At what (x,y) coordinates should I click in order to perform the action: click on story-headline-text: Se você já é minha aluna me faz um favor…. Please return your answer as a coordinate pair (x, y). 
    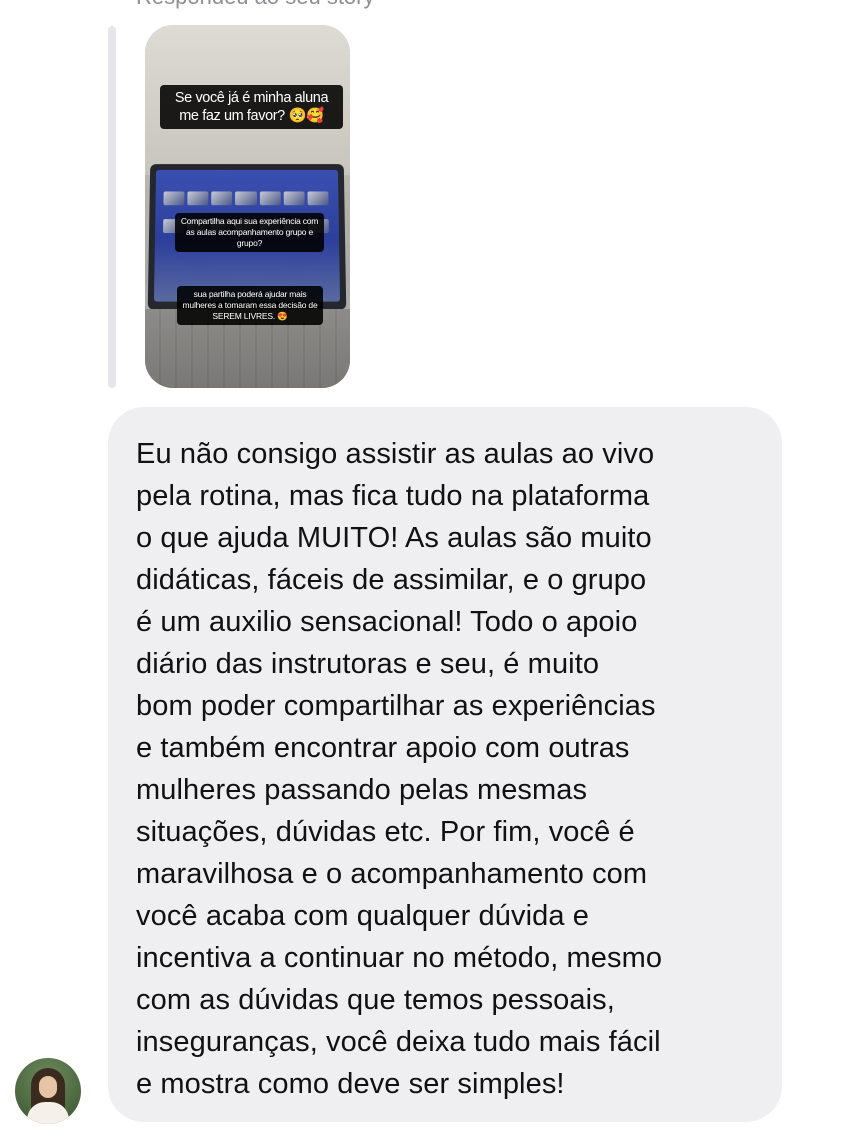
    Looking at the image, I should click on (251, 107).